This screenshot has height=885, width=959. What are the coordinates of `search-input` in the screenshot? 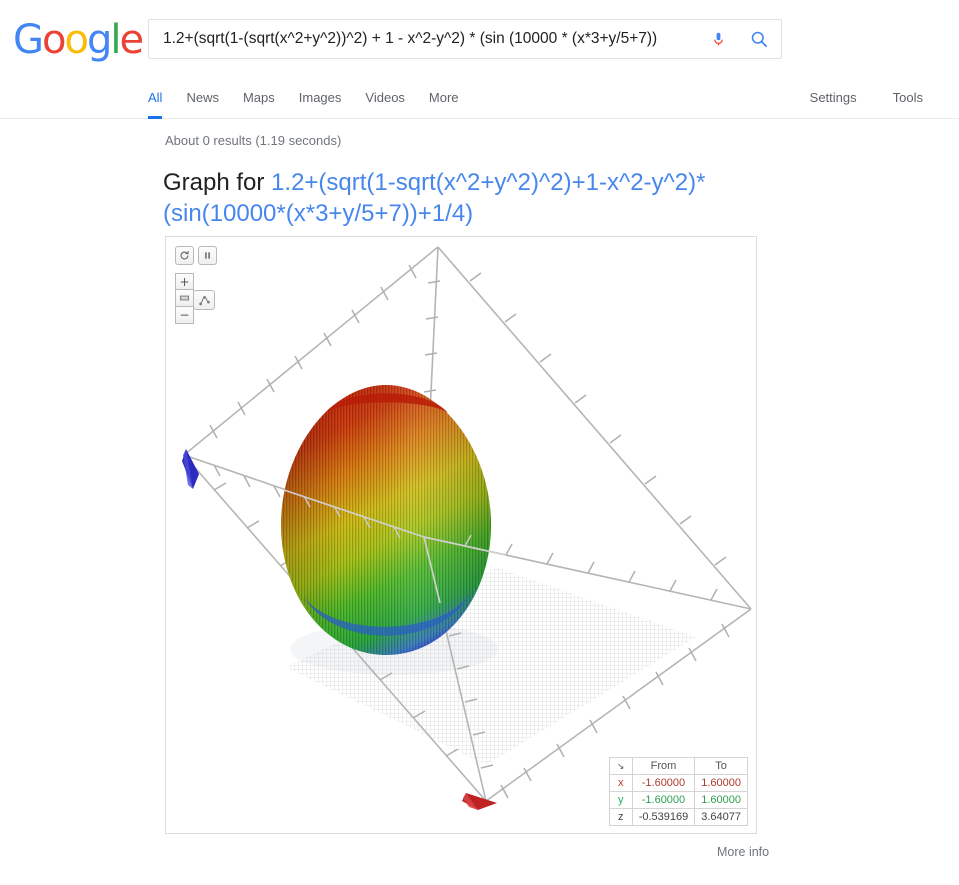 It's located at (424, 39).